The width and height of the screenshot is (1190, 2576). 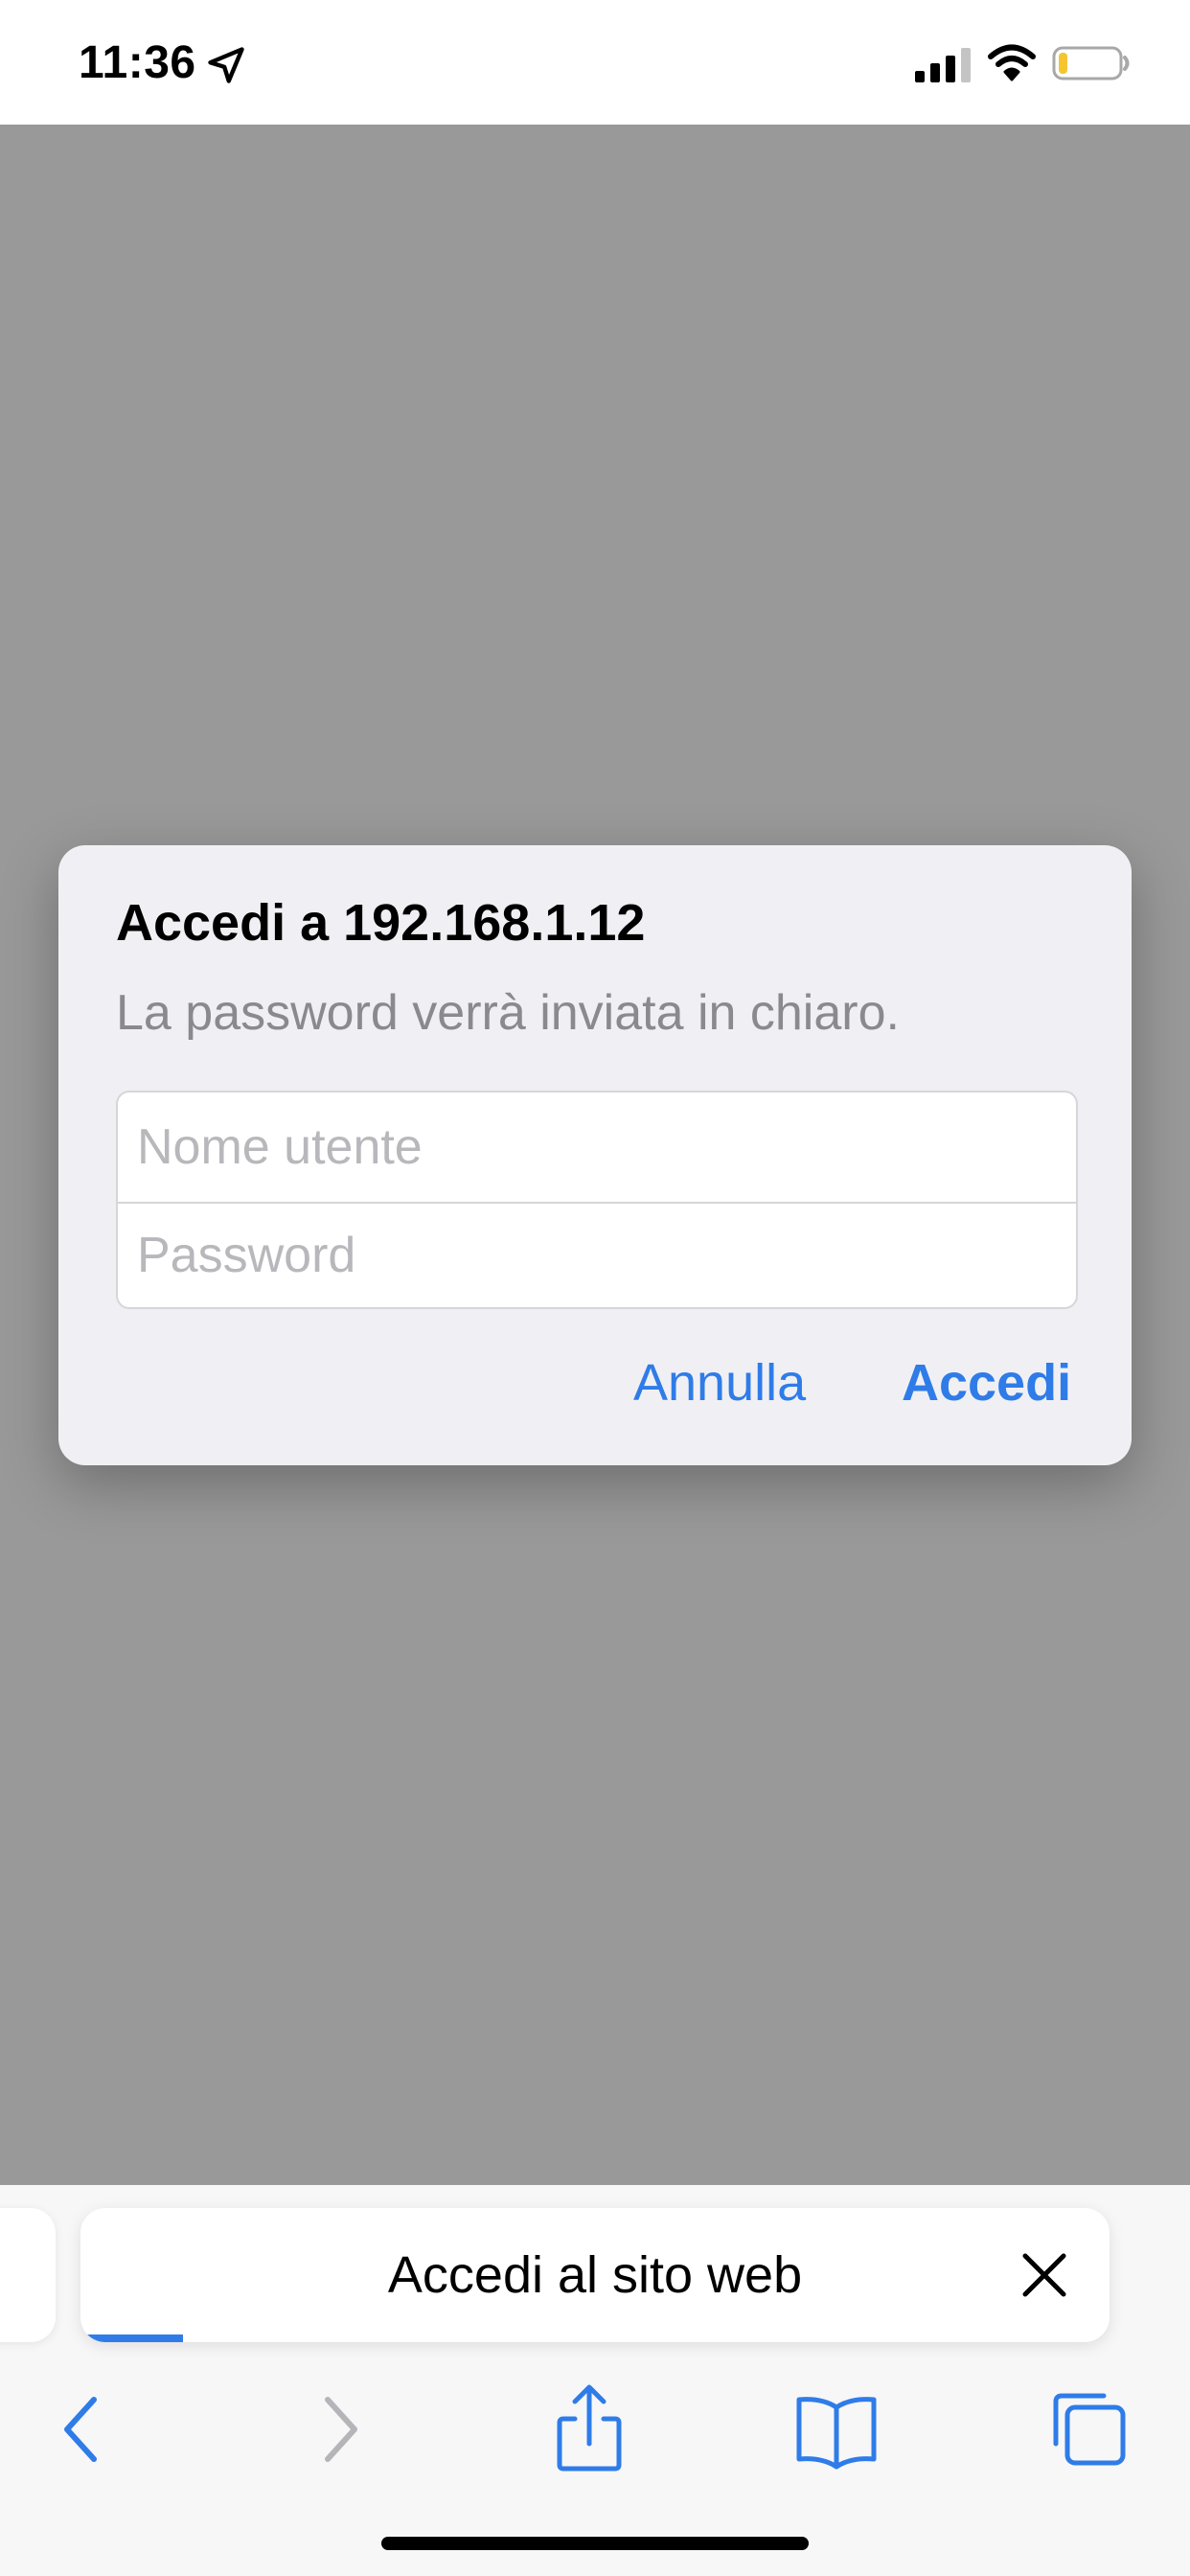 I want to click on status-time: 11:36, so click(x=137, y=63).